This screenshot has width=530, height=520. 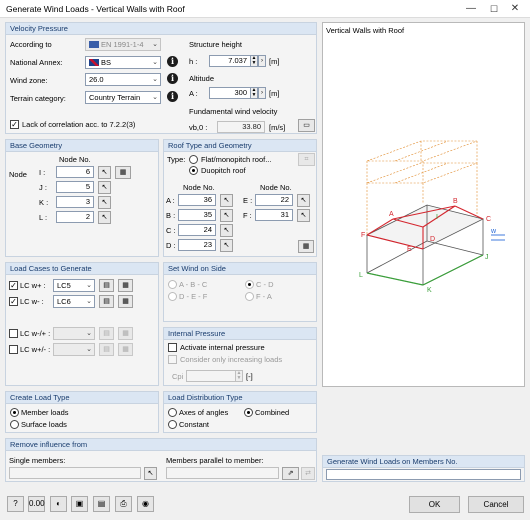 I want to click on close-button: ✕, so click(x=515, y=9).